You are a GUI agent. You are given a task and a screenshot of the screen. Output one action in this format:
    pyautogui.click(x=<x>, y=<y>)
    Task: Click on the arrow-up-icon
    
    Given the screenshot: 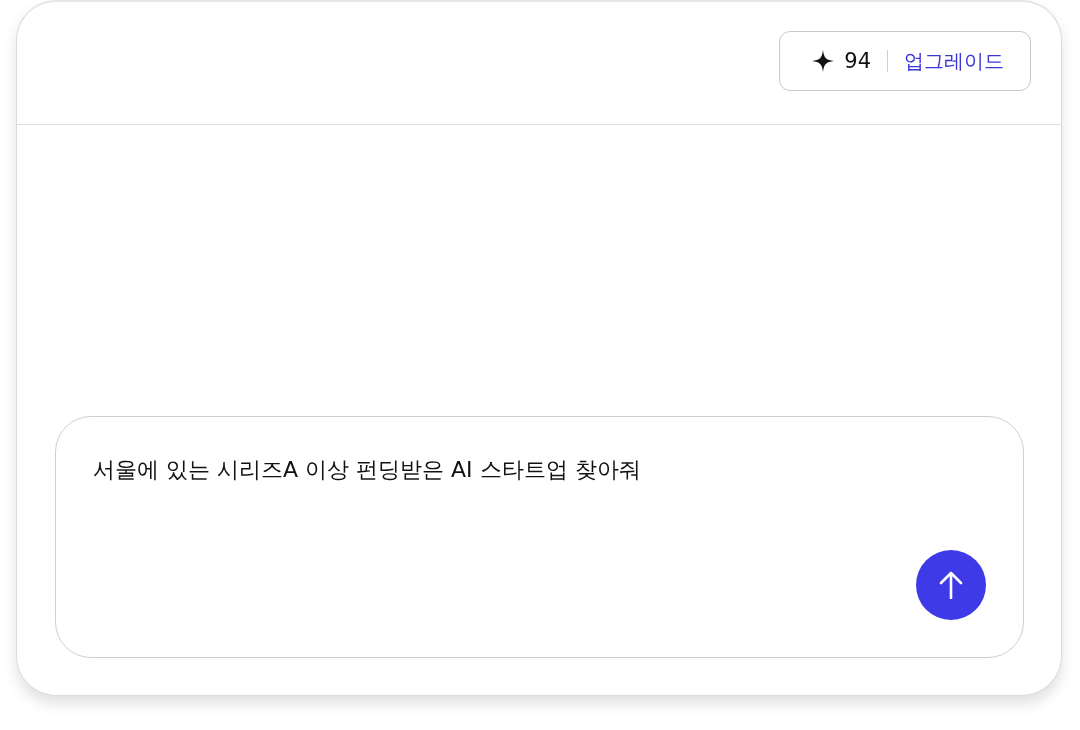 What is the action you would take?
    pyautogui.click(x=951, y=585)
    